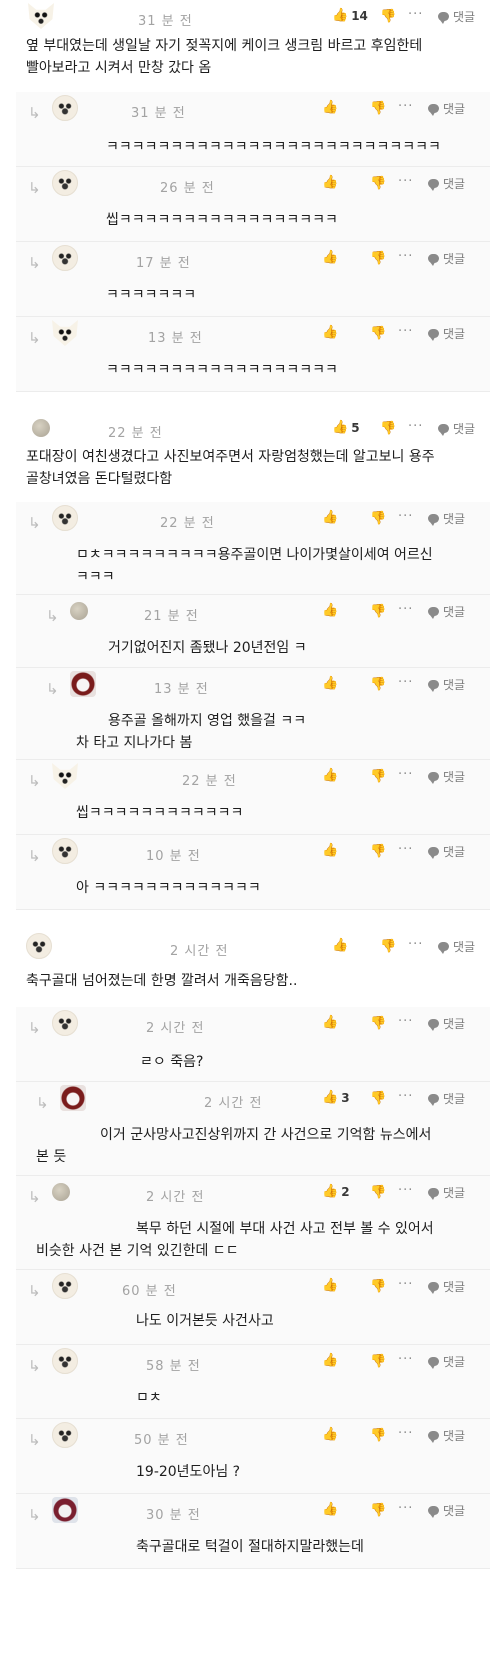 The height and width of the screenshot is (1680, 500). Describe the element at coordinates (350, 16) in the screenshot. I see `like-button: 👍 14` at that location.